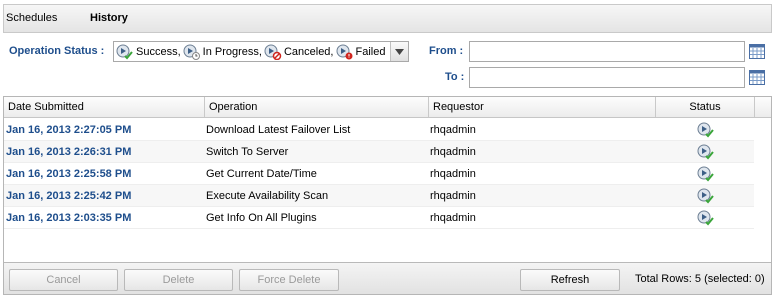  I want to click on status-option-in-progress: In Progress,, so click(222, 52).